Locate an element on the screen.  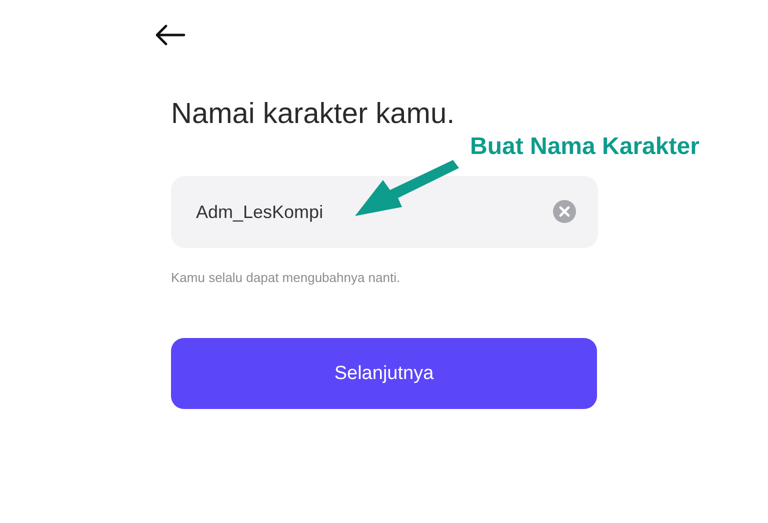
page-title: Namai karakter kamu. is located at coordinates (313, 114).